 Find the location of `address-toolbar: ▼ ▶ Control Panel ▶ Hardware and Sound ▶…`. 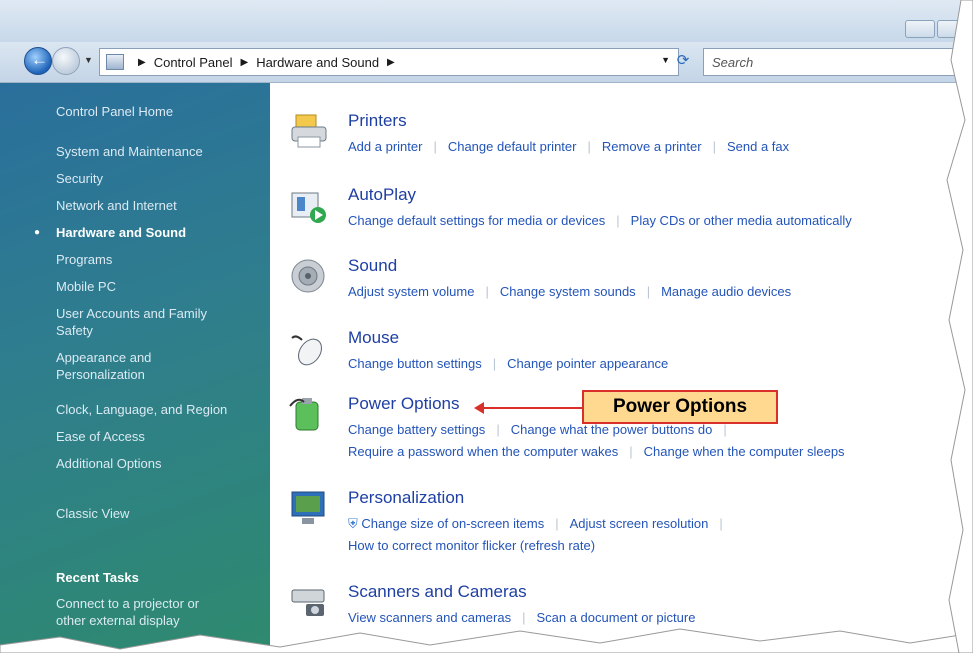

address-toolbar: ▼ ▶ Control Panel ▶ Hardware and Sound ▶… is located at coordinates (486, 62).